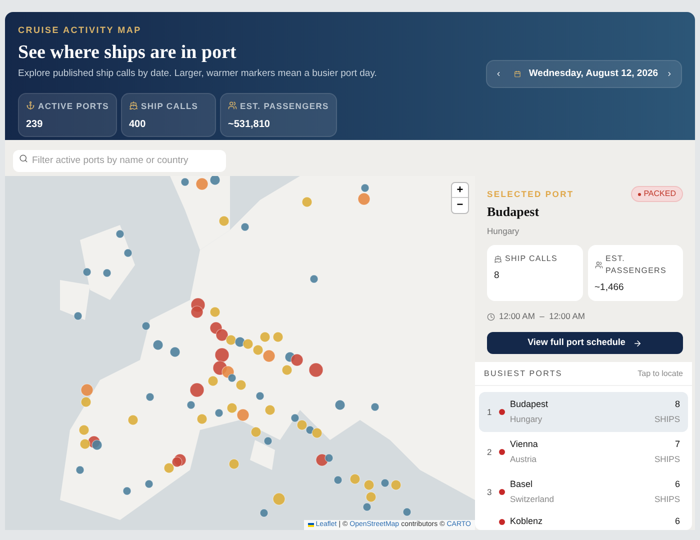 The image size is (700, 540). I want to click on hours-text: 12:00 AM – 12:00 AM, so click(542, 316).